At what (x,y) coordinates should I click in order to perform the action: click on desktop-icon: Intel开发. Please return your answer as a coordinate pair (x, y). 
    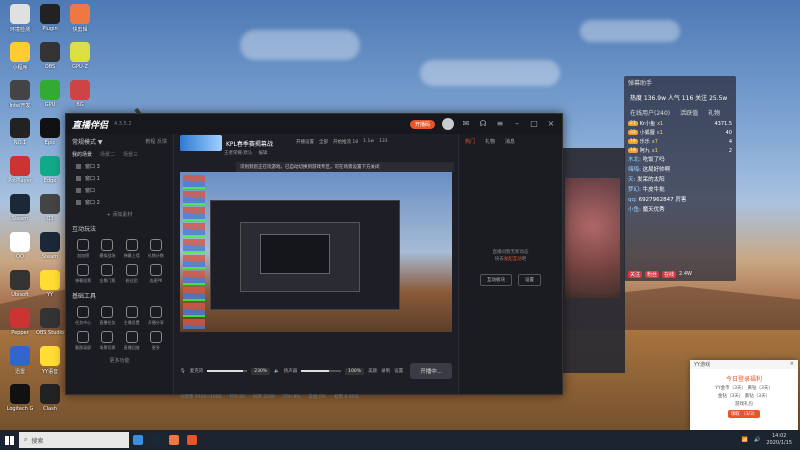
    Looking at the image, I should click on (20, 94).